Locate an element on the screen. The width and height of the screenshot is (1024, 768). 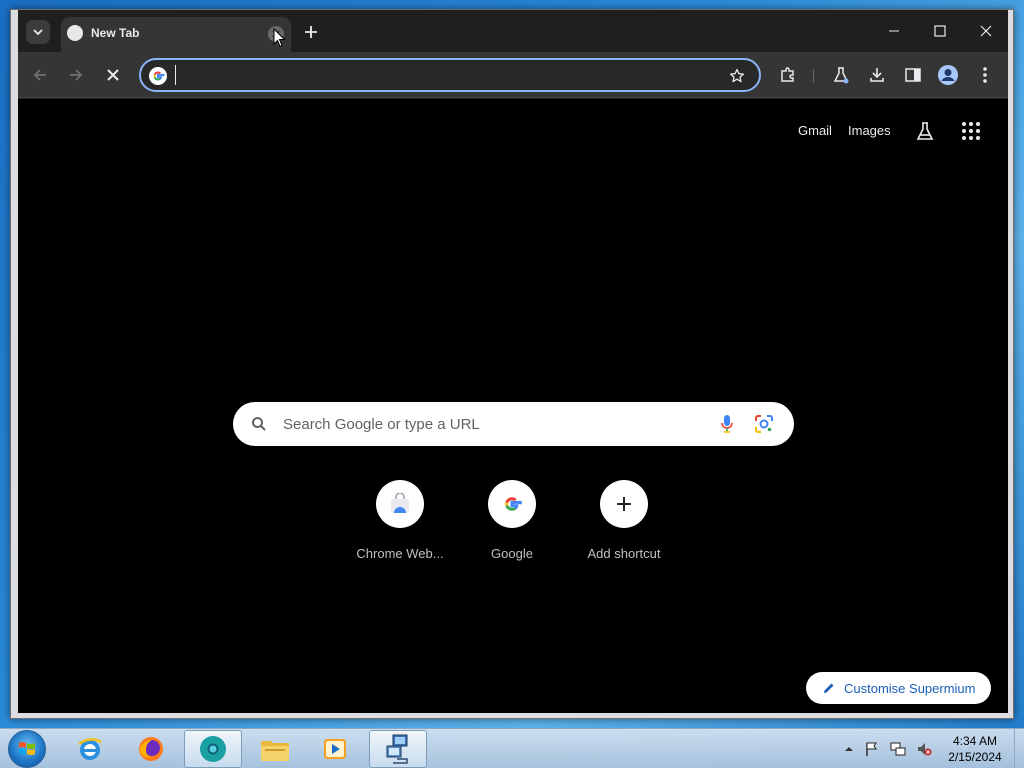
tab-new-tab: New Tab is located at coordinates (176, 34).